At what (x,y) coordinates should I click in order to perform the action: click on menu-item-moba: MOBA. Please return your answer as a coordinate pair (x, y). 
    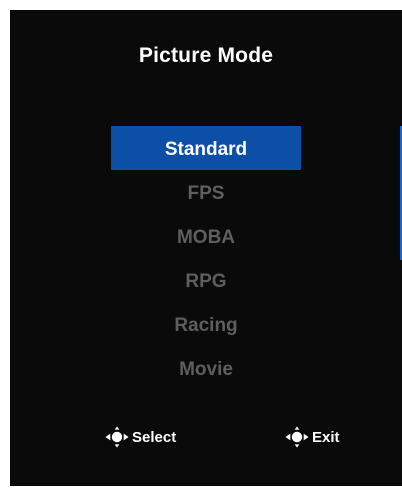
    Looking at the image, I should click on (206, 236).